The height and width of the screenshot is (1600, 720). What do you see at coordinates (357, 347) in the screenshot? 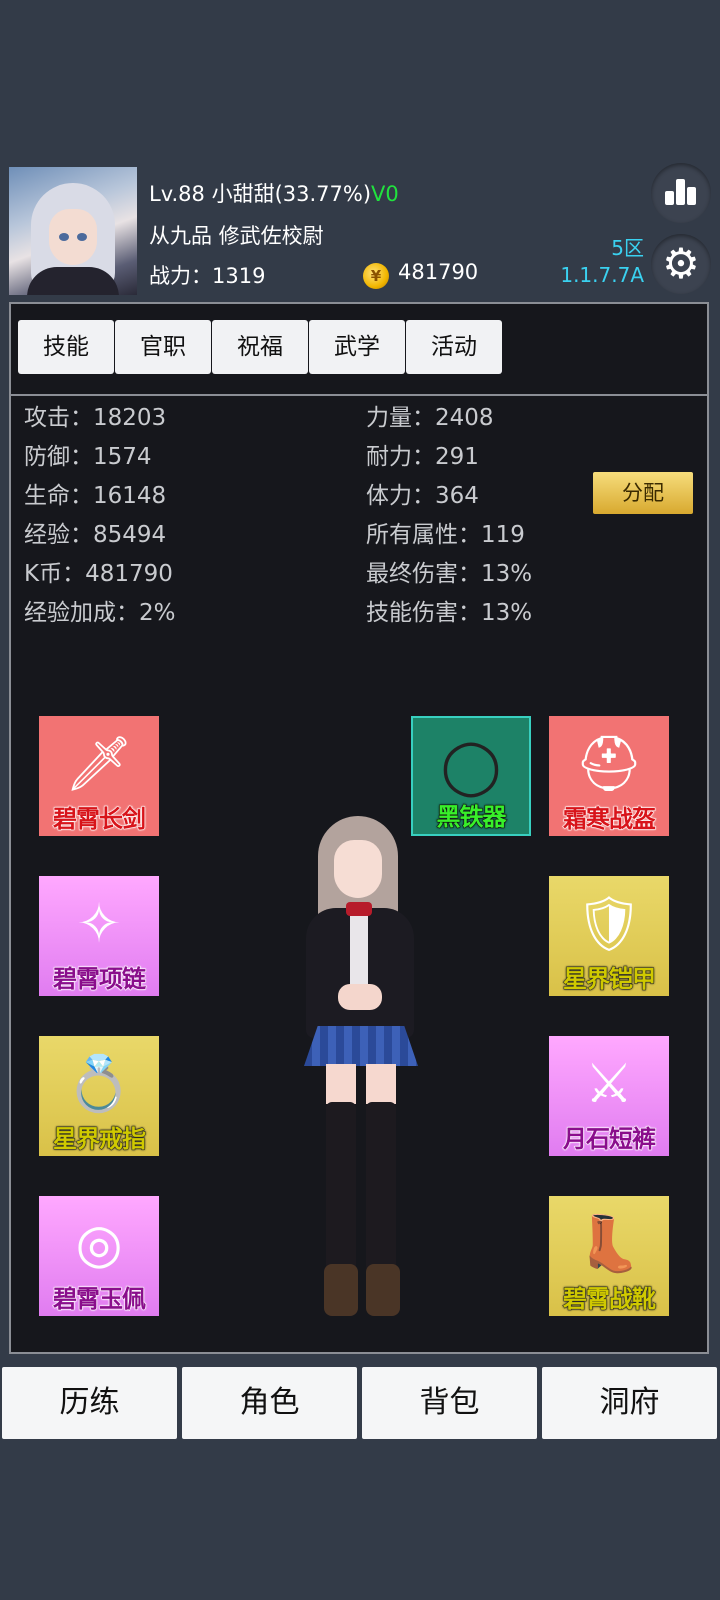
I see `tab-martial-arts: 武学` at bounding box center [357, 347].